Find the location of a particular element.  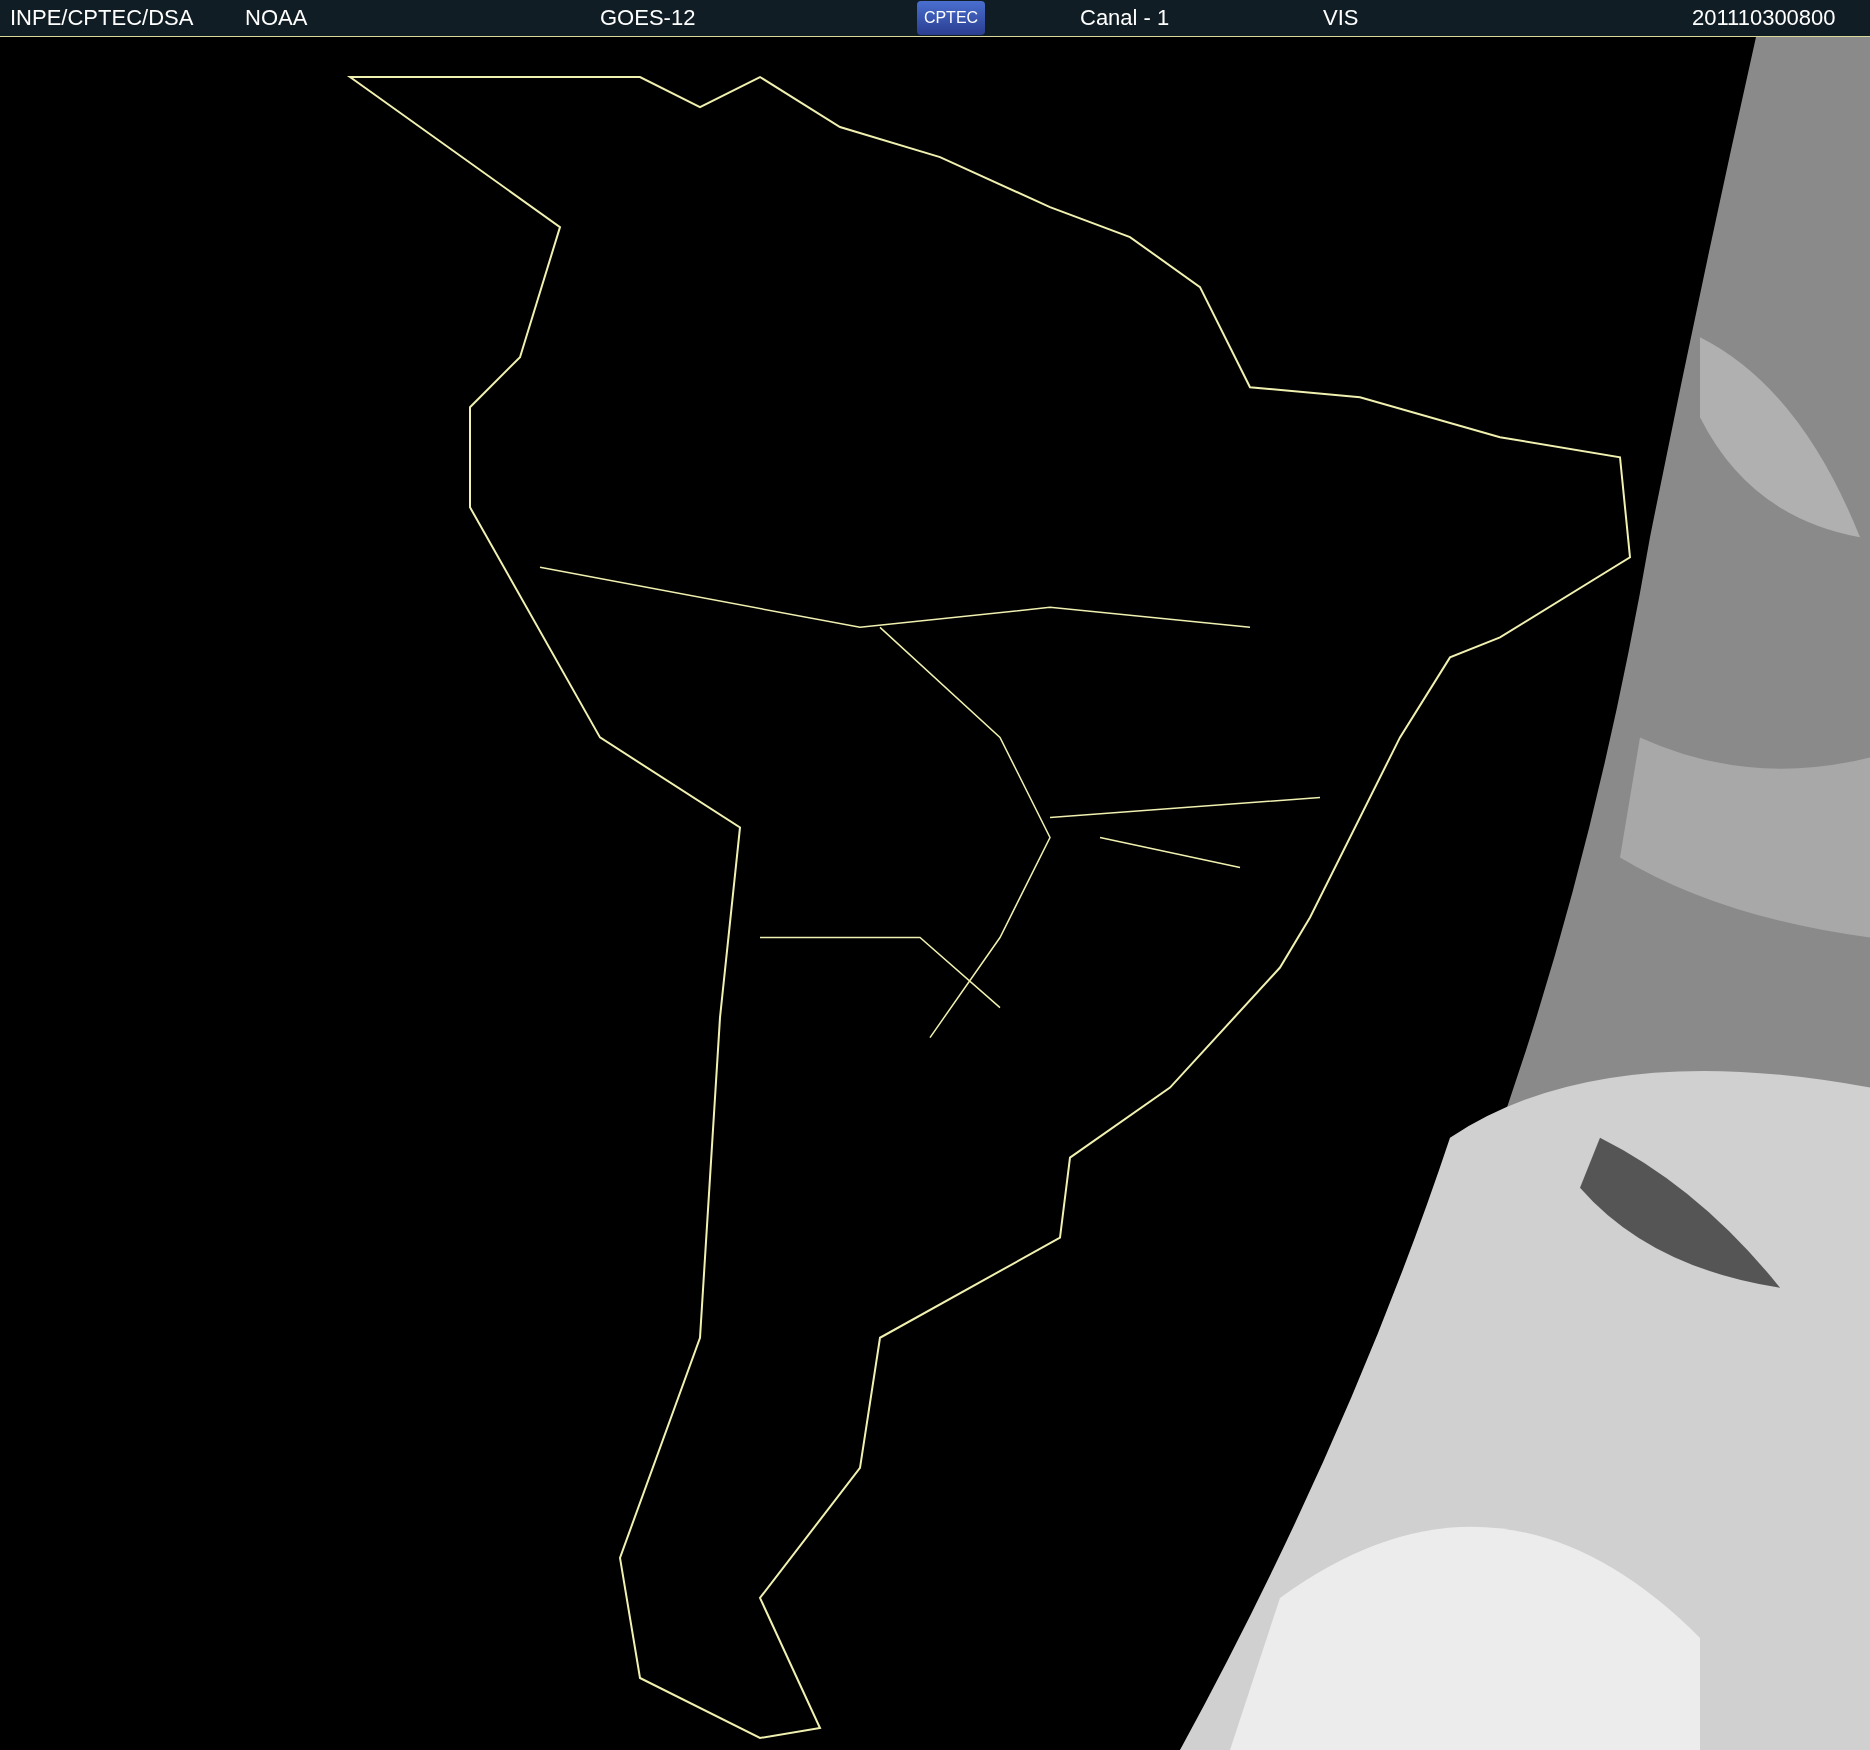

channel-label: Canal - 1 is located at coordinates (1125, 18).